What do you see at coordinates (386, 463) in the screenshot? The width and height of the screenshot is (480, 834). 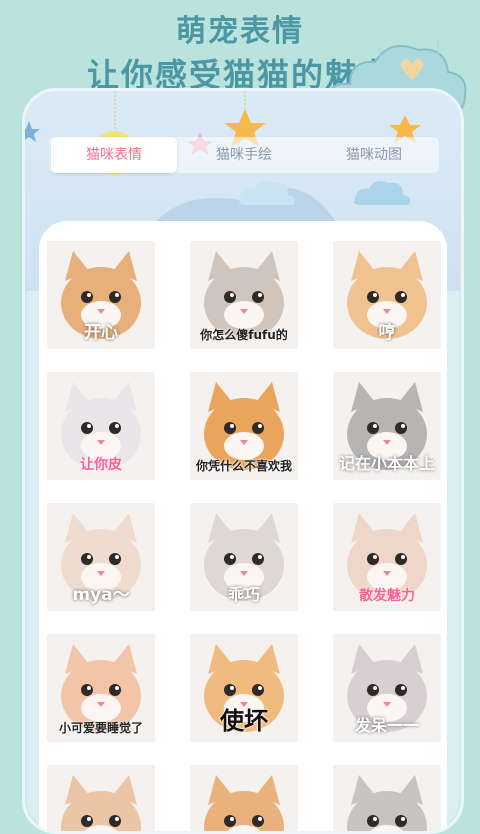 I see `sticker-caption: 记在小本本上` at bounding box center [386, 463].